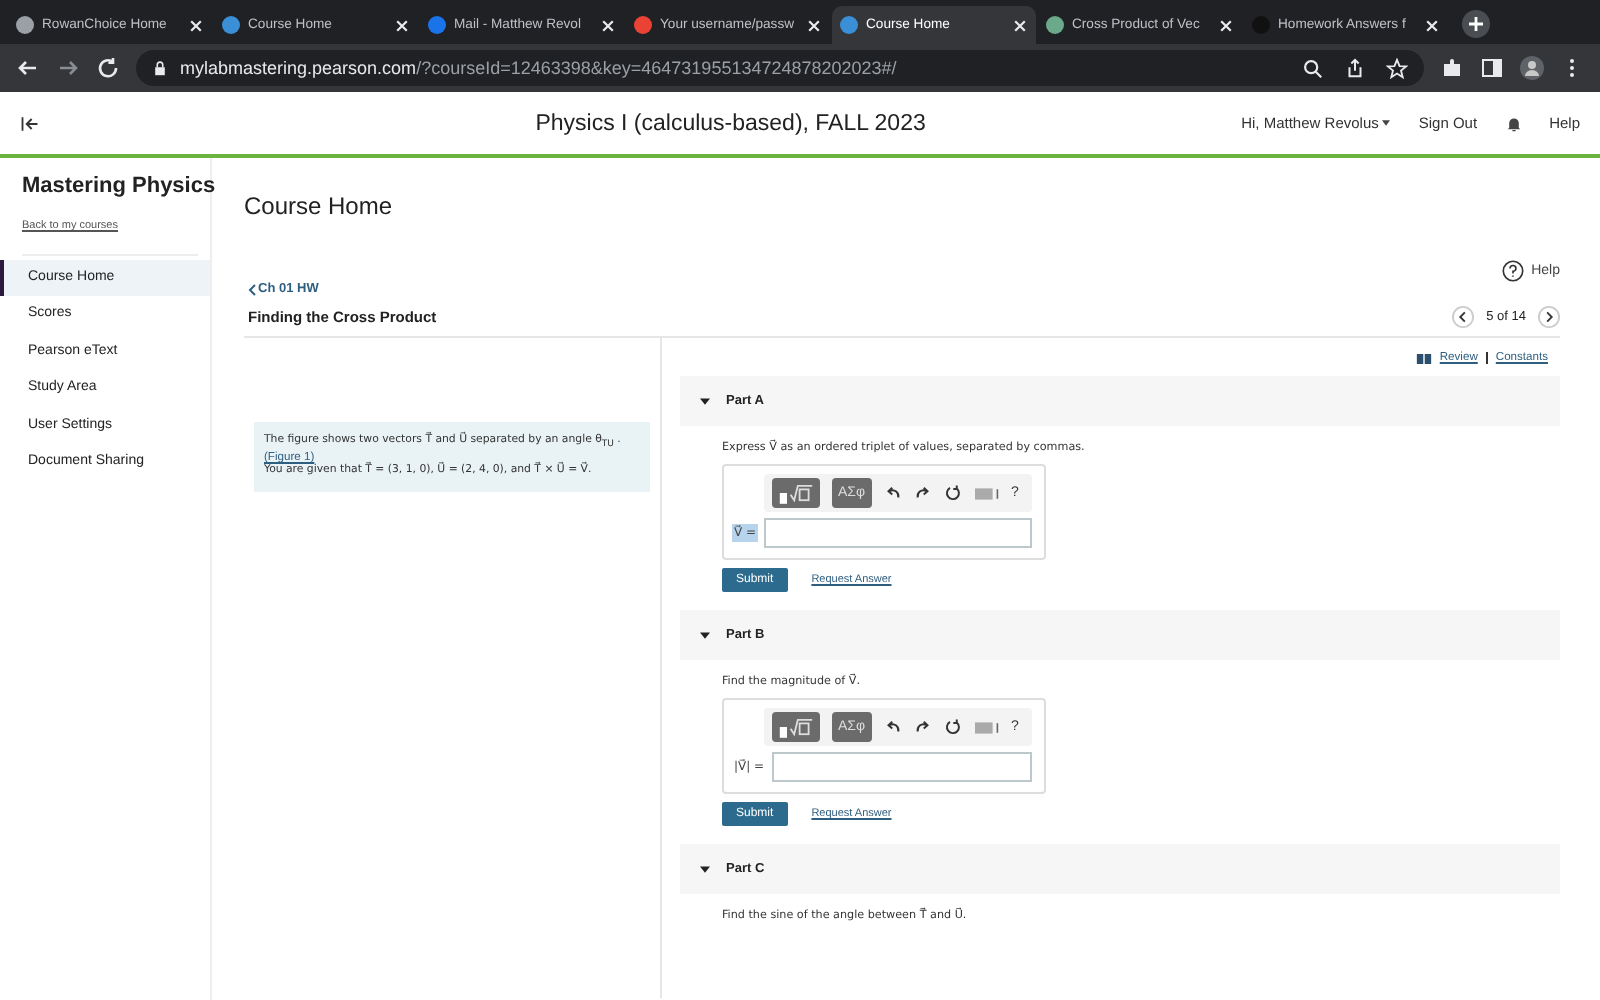 The width and height of the screenshot is (1600, 1000). Describe the element at coordinates (1313, 68) in the screenshot. I see `zoom-icon` at that location.